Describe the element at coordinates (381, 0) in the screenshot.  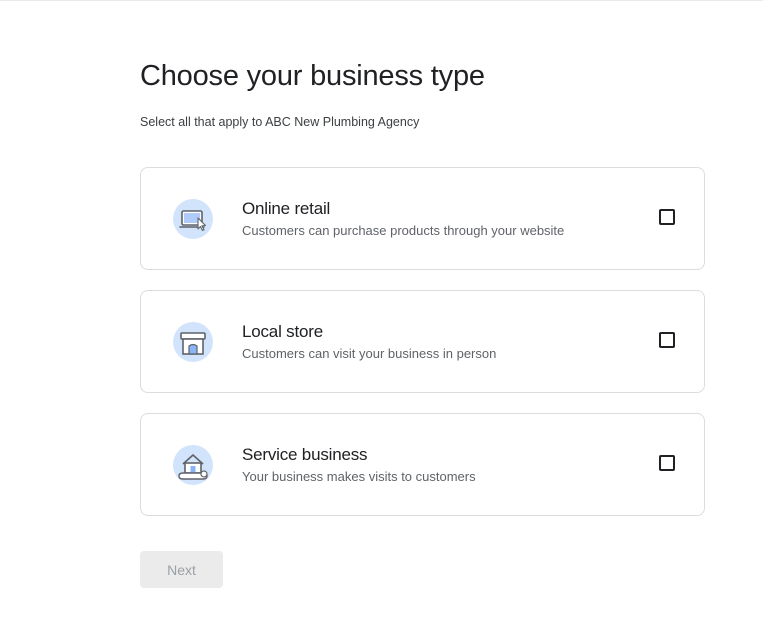
I see `top-divider` at that location.